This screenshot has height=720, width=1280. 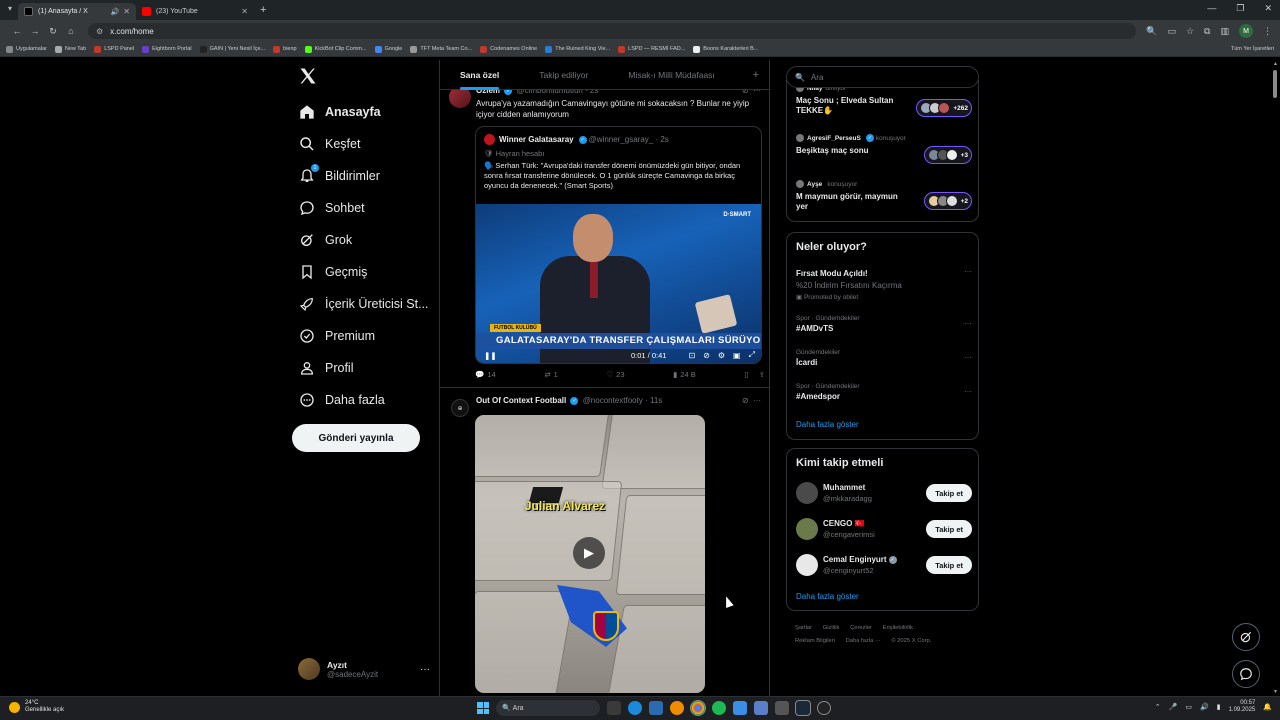 What do you see at coordinates (114, 49) in the screenshot?
I see `bookmark-item: LSPD Panel` at bounding box center [114, 49].